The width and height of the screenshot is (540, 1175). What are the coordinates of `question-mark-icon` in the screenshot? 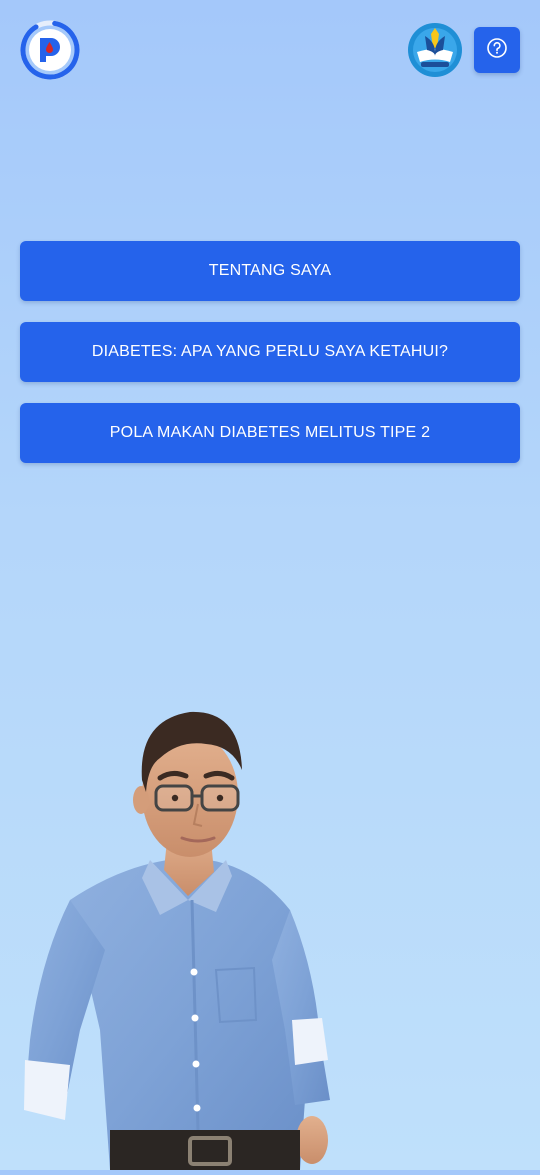 It's located at (497, 50).